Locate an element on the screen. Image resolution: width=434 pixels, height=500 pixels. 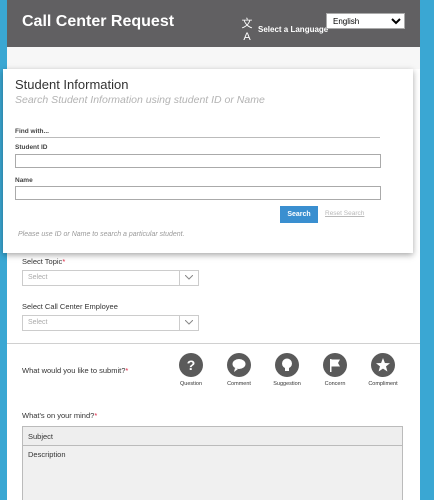
subject-field: Subject is located at coordinates (212, 436).